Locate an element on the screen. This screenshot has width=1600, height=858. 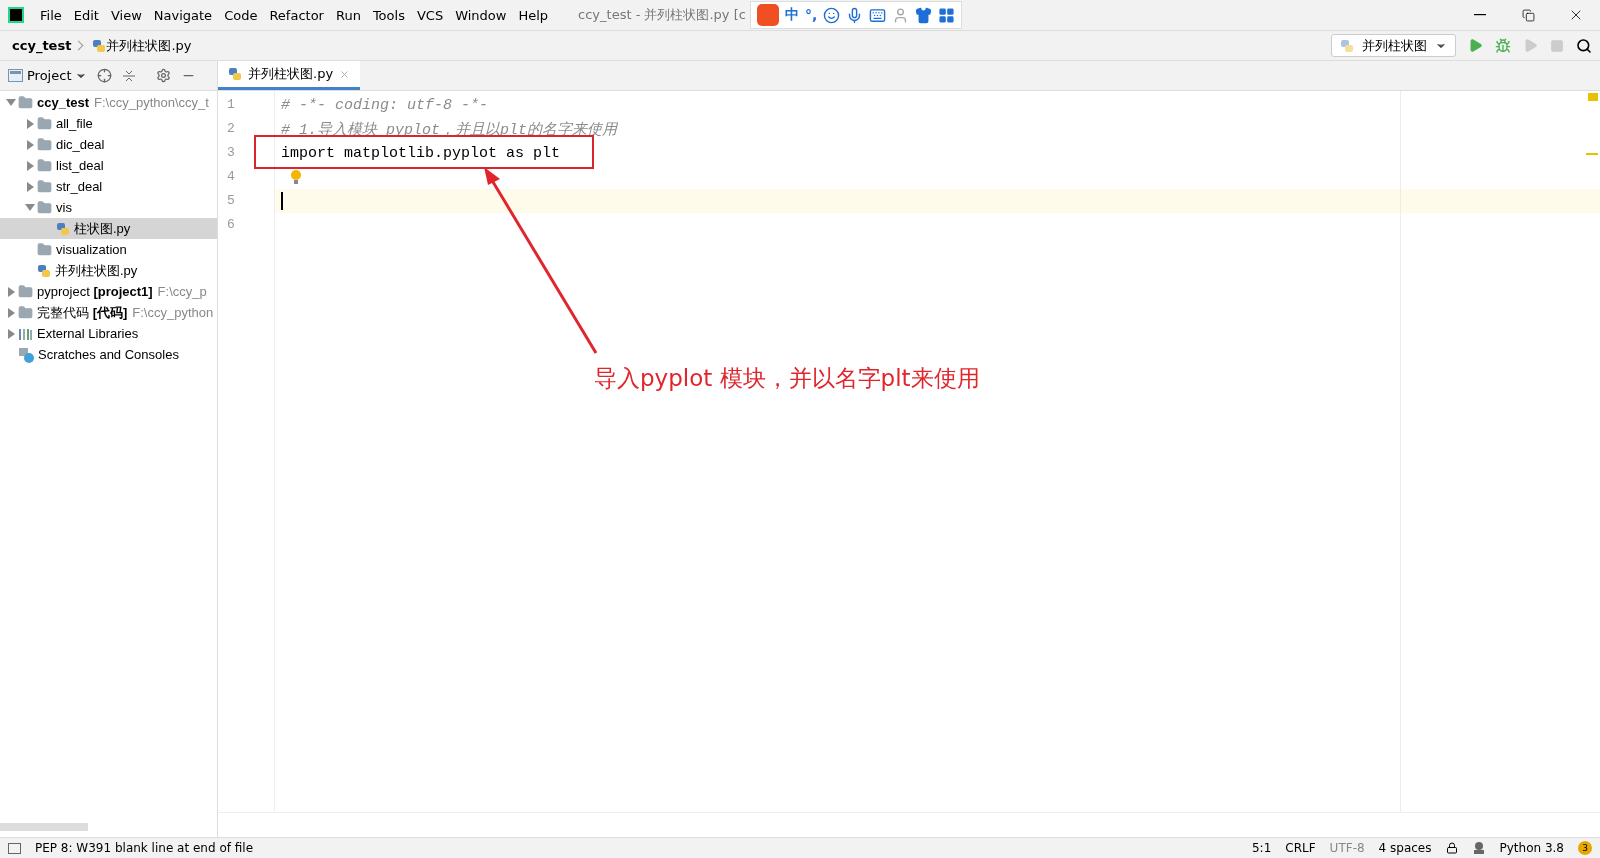
locate-icon is located at coordinates (105, 75).